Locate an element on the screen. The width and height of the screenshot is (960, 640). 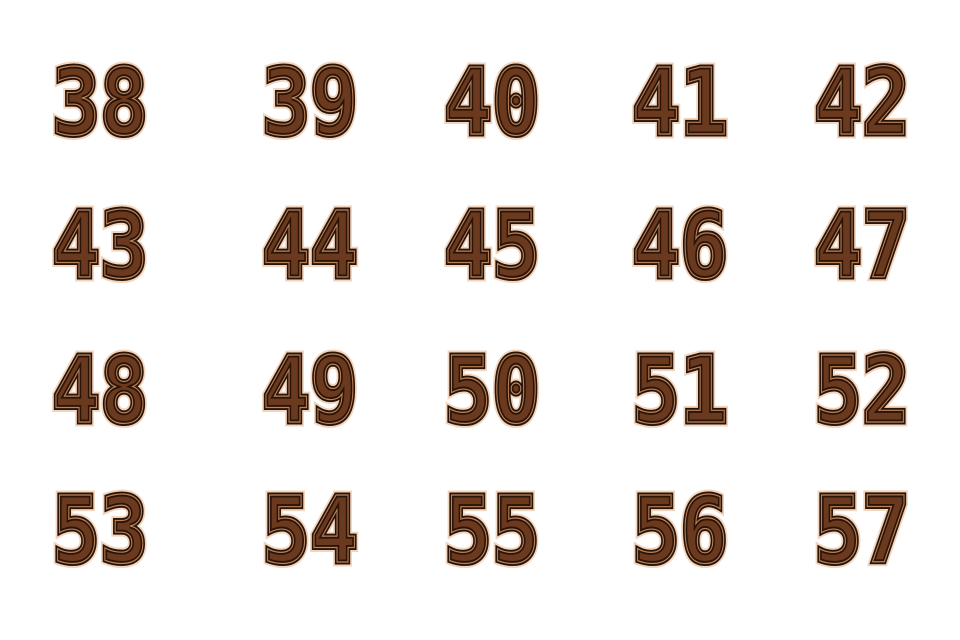
number-46: 46 46 46 is located at coordinates (680, 244).